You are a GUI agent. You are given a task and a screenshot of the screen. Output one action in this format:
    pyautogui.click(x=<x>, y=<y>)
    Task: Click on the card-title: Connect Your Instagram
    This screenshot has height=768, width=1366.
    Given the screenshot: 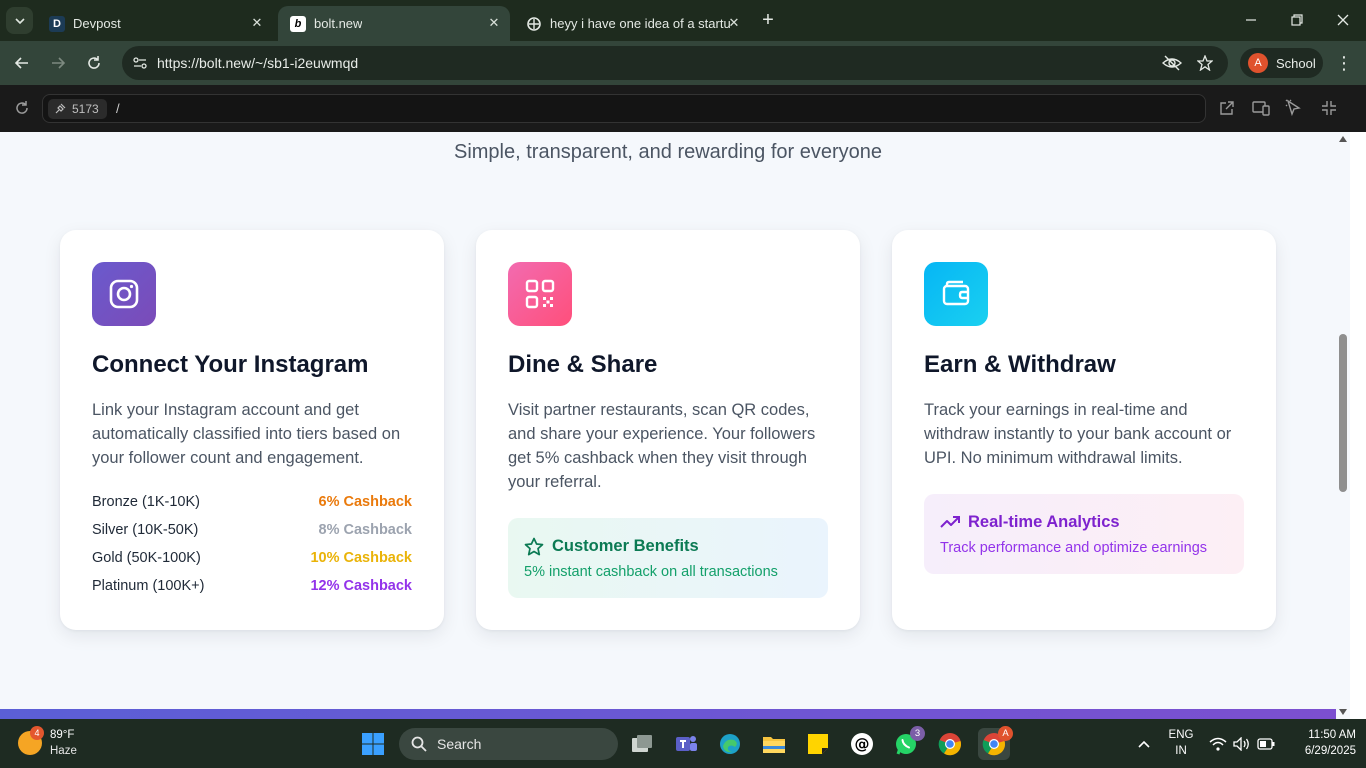 What is the action you would take?
    pyautogui.click(x=230, y=364)
    